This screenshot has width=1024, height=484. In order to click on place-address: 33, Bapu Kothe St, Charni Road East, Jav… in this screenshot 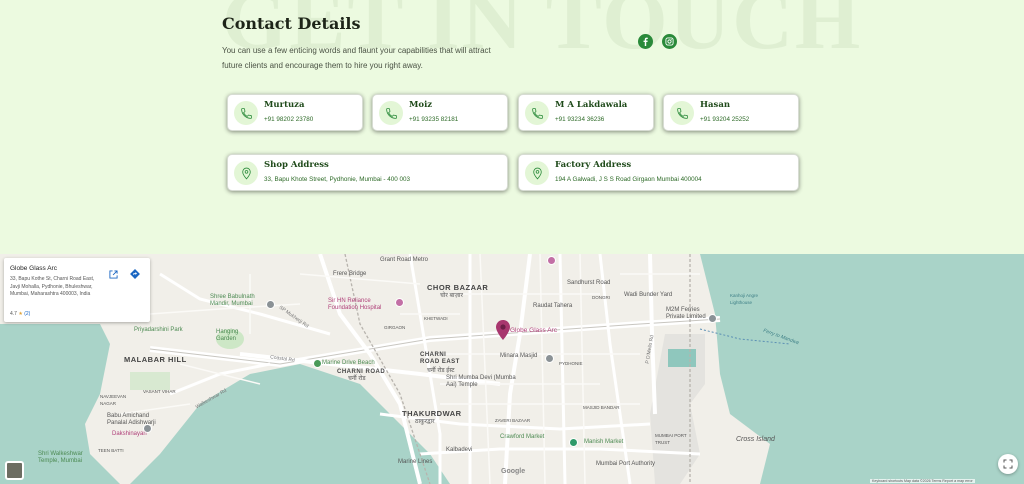, I will do `click(52, 286)`.